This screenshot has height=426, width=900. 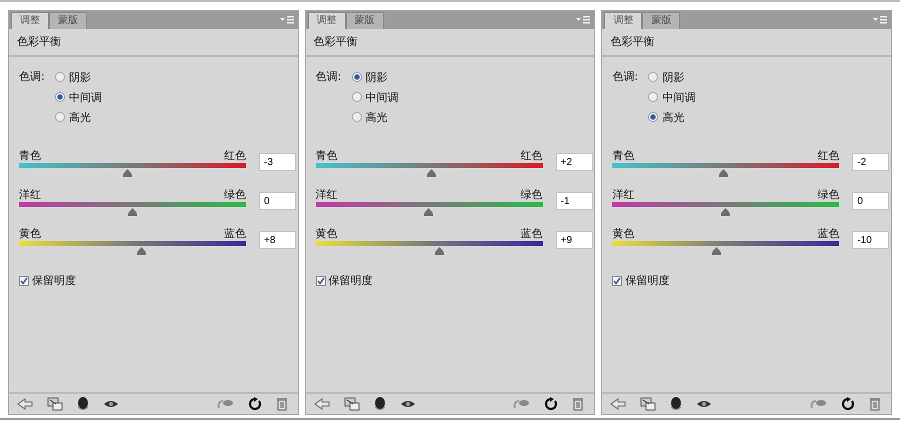 What do you see at coordinates (277, 162) in the screenshot?
I see `value-field: -3` at bounding box center [277, 162].